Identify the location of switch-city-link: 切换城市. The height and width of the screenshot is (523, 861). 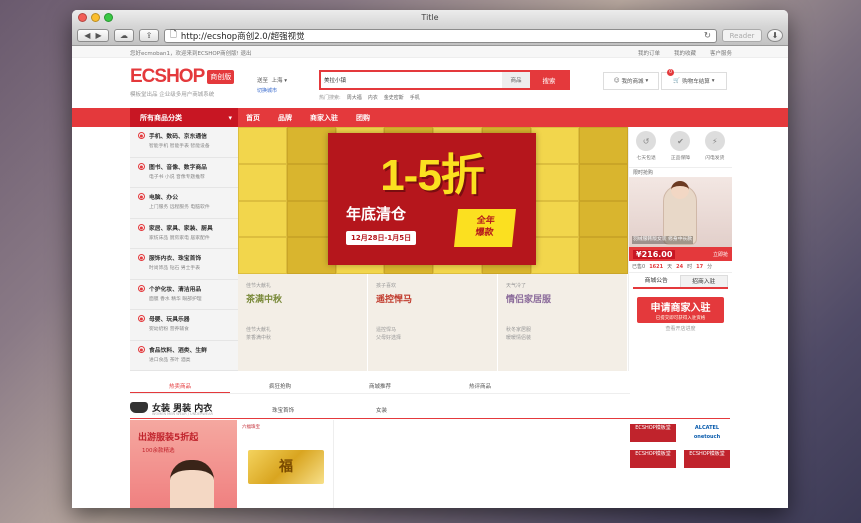
(267, 90).